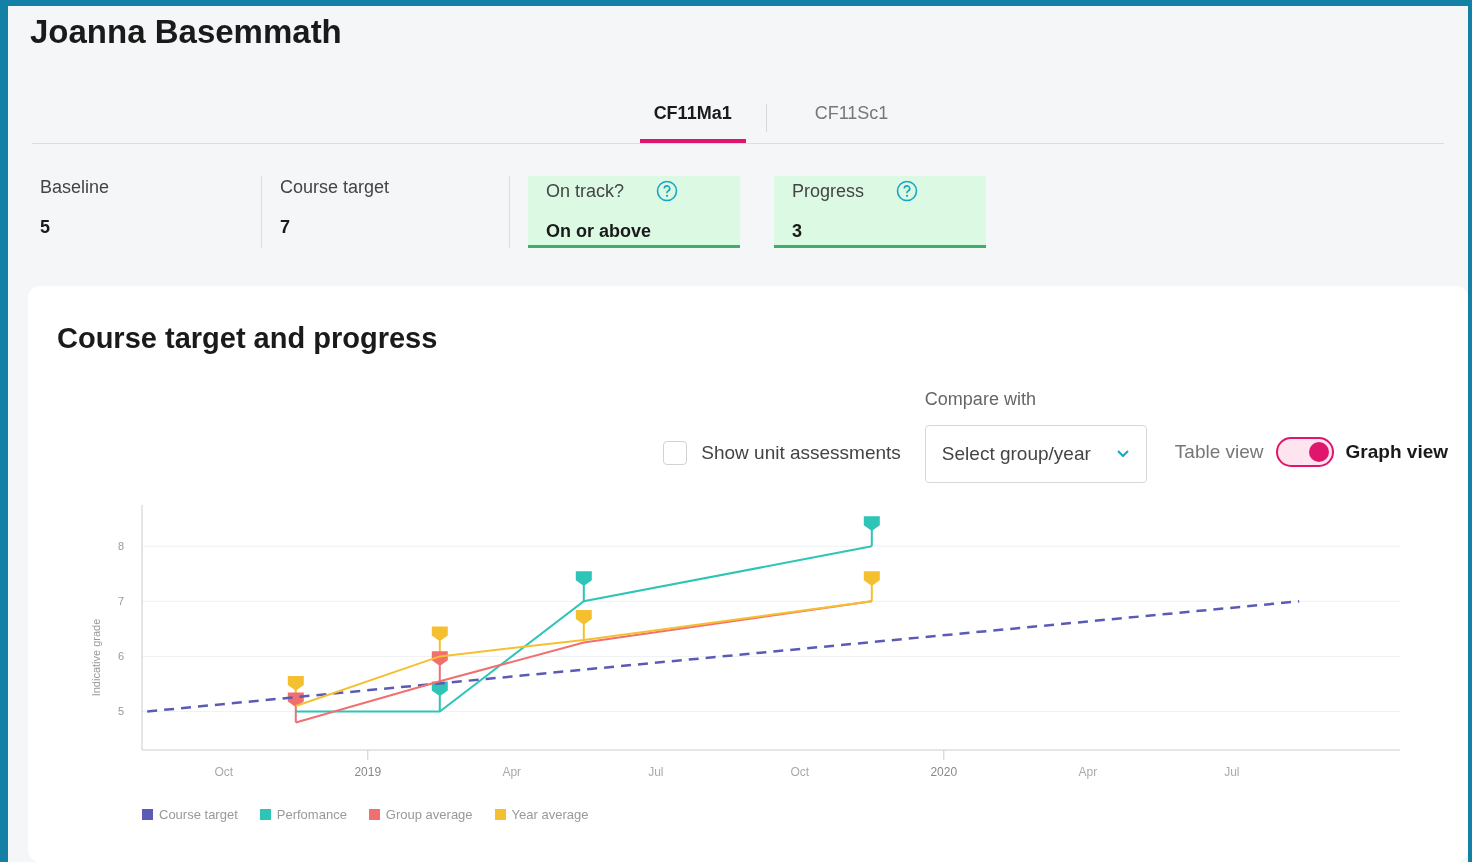 The width and height of the screenshot is (1472, 862). What do you see at coordinates (45, 227) in the screenshot?
I see `stat-value: 5` at bounding box center [45, 227].